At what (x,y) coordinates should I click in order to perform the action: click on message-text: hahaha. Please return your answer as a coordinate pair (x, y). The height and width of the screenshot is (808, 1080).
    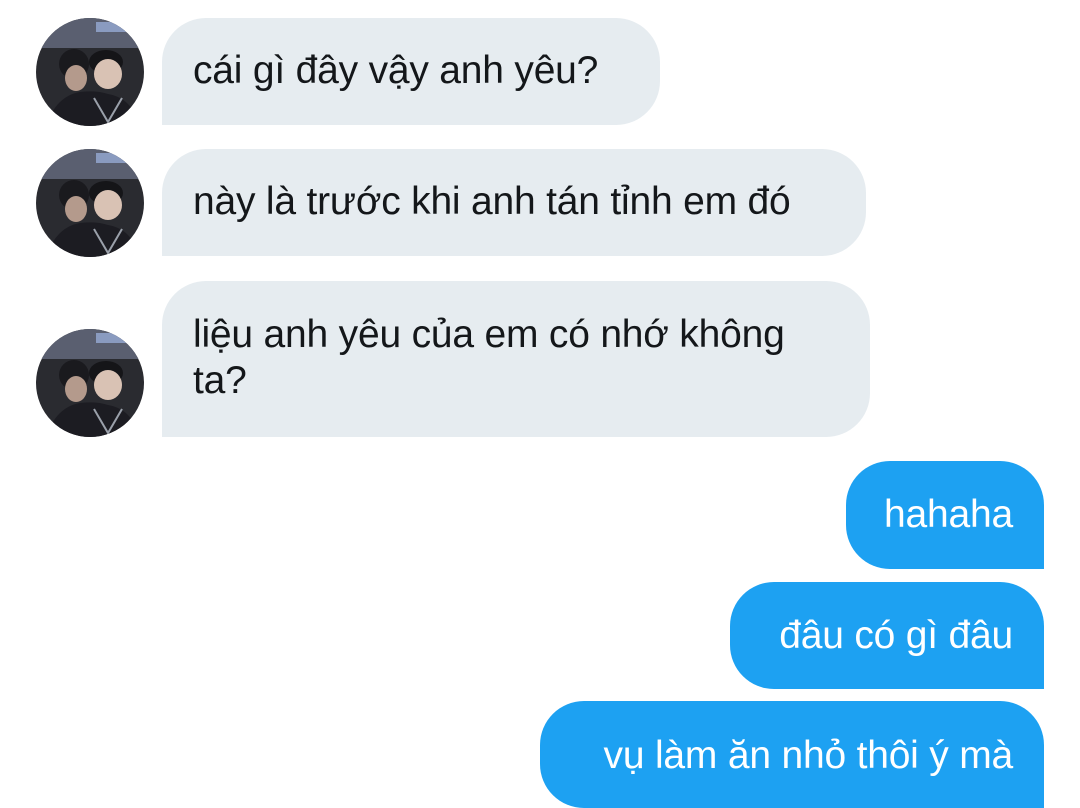
    Looking at the image, I should click on (948, 514).